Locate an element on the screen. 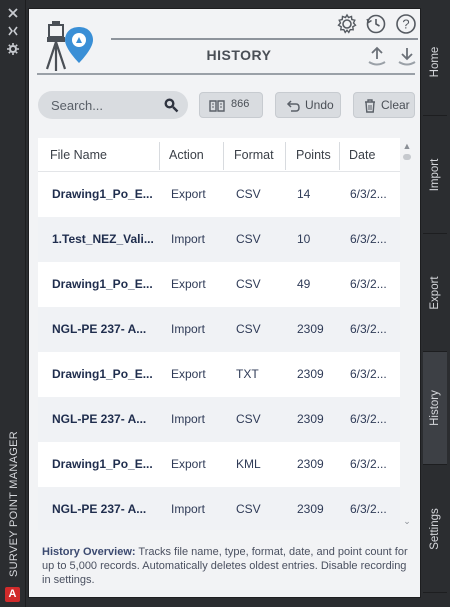 The image size is (450, 607). tab-export-label: Export is located at coordinates (435, 292).